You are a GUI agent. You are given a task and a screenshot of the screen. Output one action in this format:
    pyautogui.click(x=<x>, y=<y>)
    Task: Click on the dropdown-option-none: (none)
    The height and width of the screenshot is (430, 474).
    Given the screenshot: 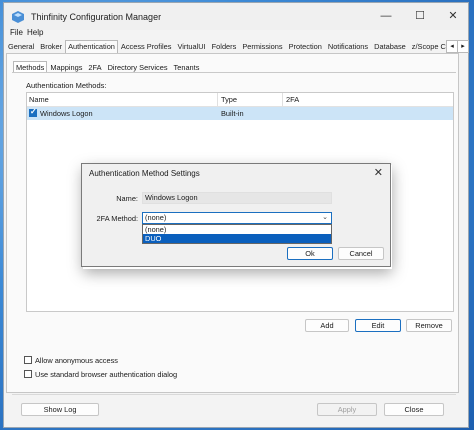 What is the action you would take?
    pyautogui.click(x=237, y=229)
    